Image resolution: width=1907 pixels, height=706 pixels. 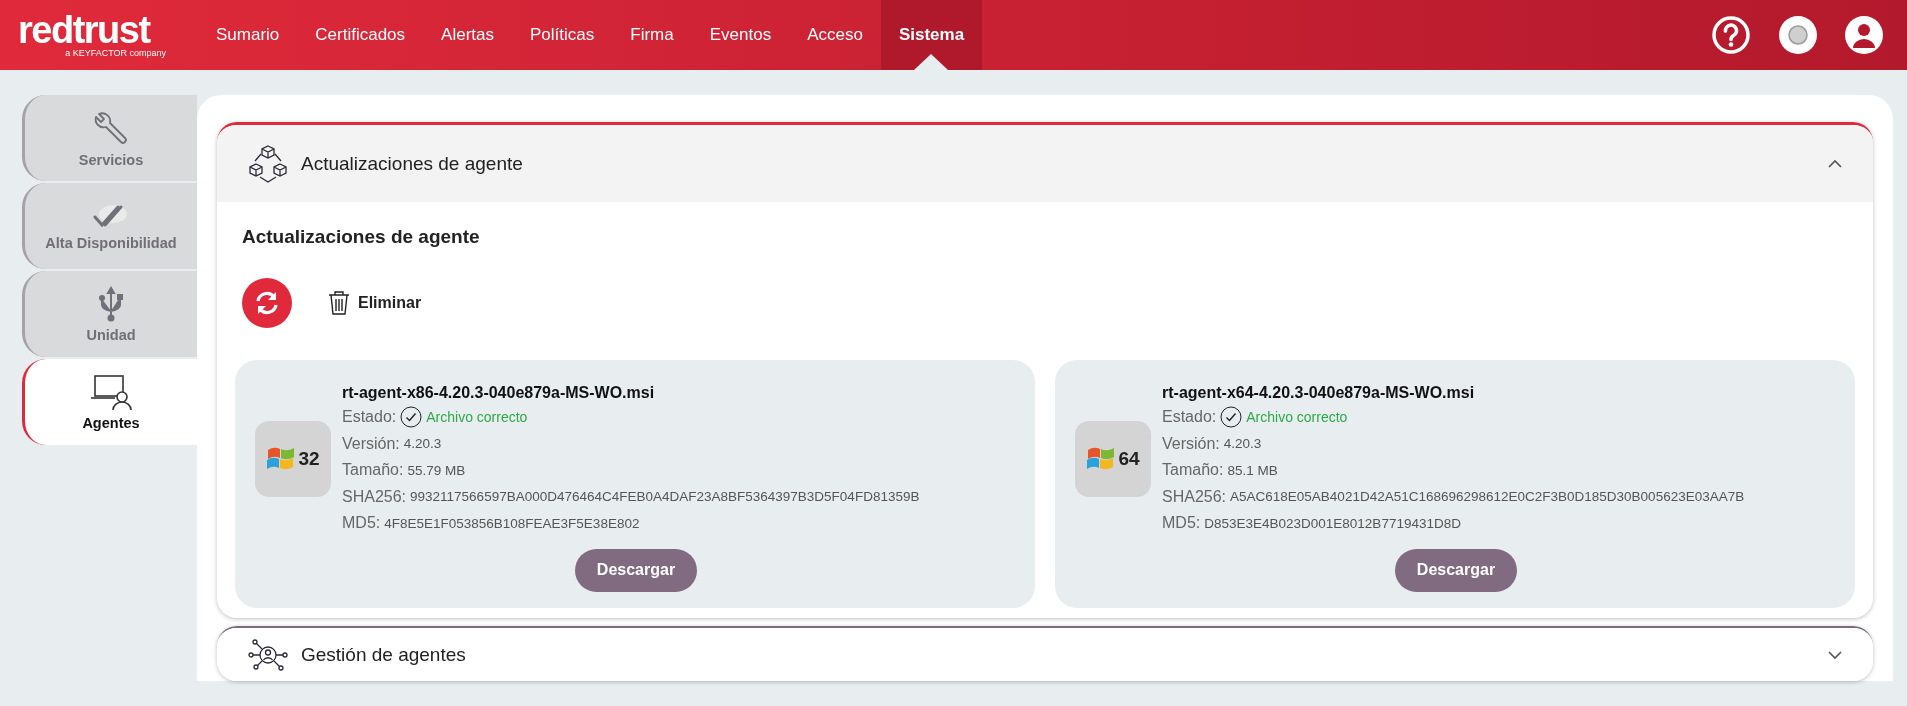 I want to click on file-name: rt-agent-x86-4.20.3-040e879a-MS-WO.msi, so click(x=499, y=393).